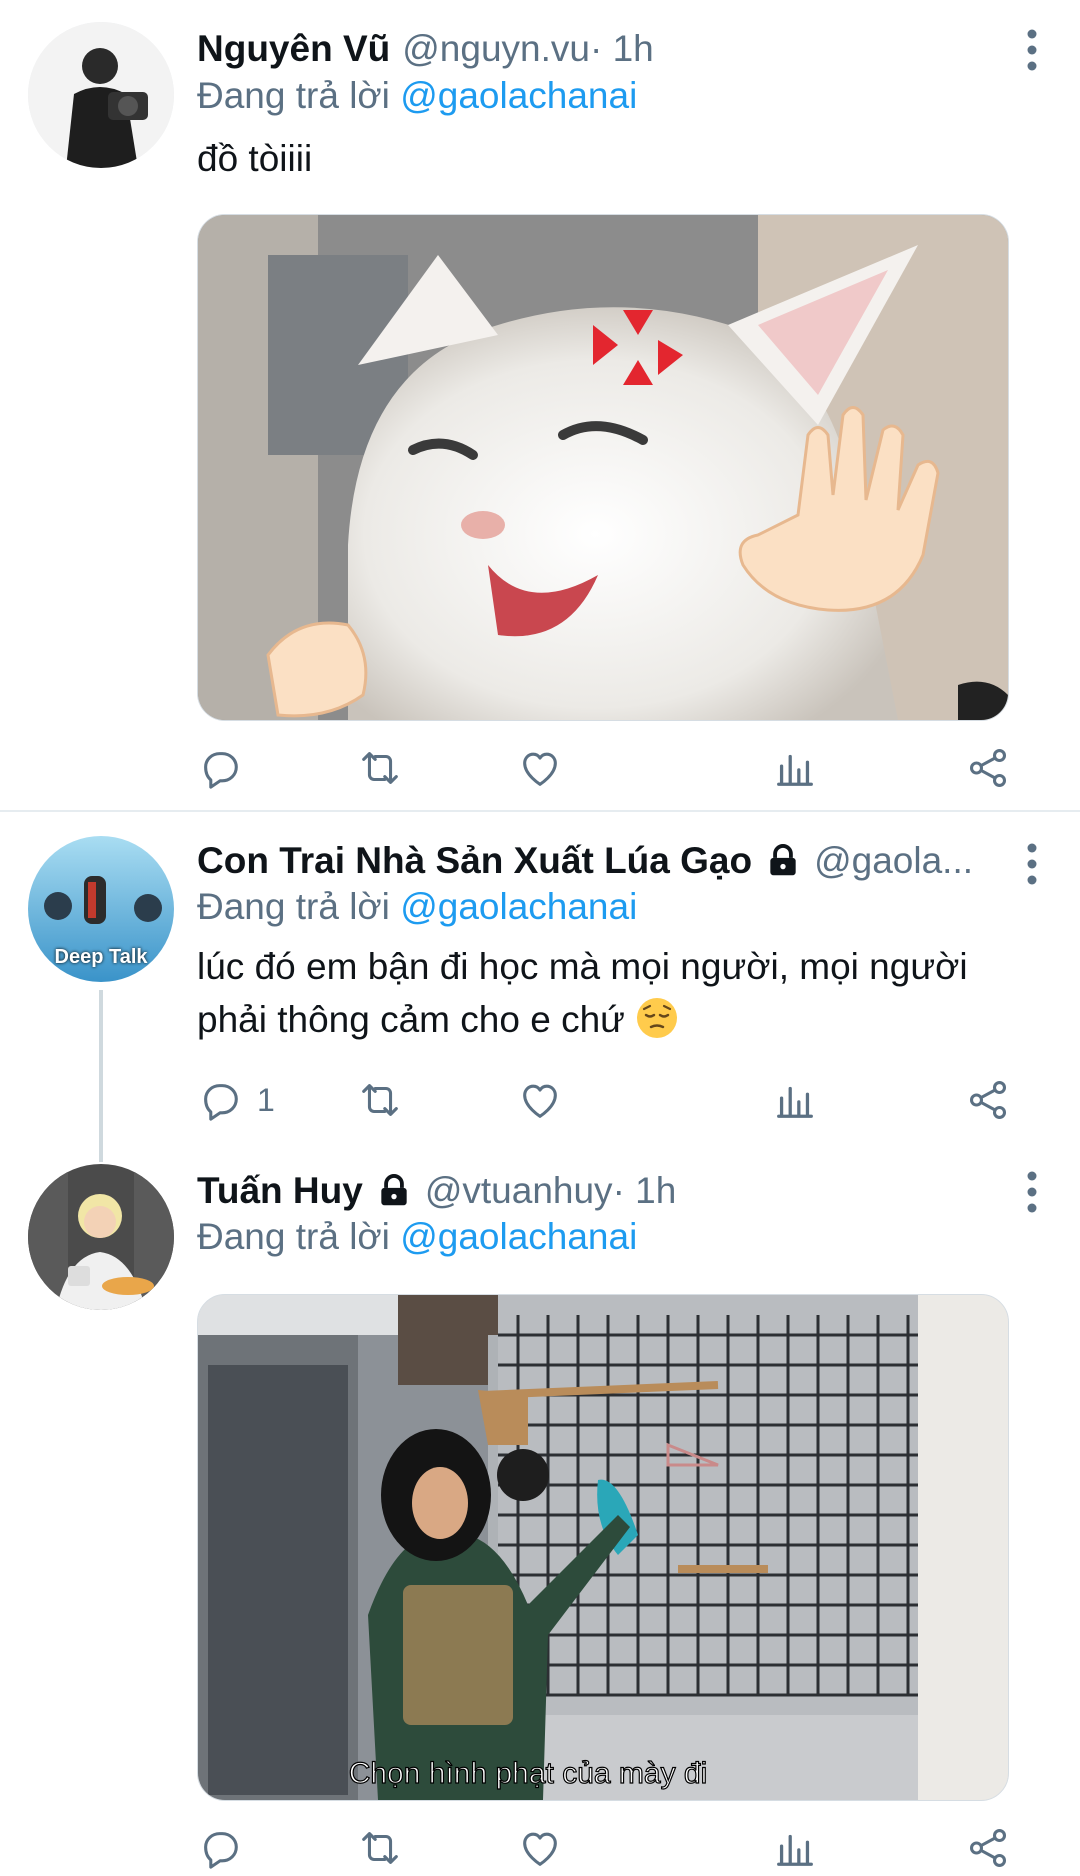  I want to click on reply-count: 1, so click(266, 1099).